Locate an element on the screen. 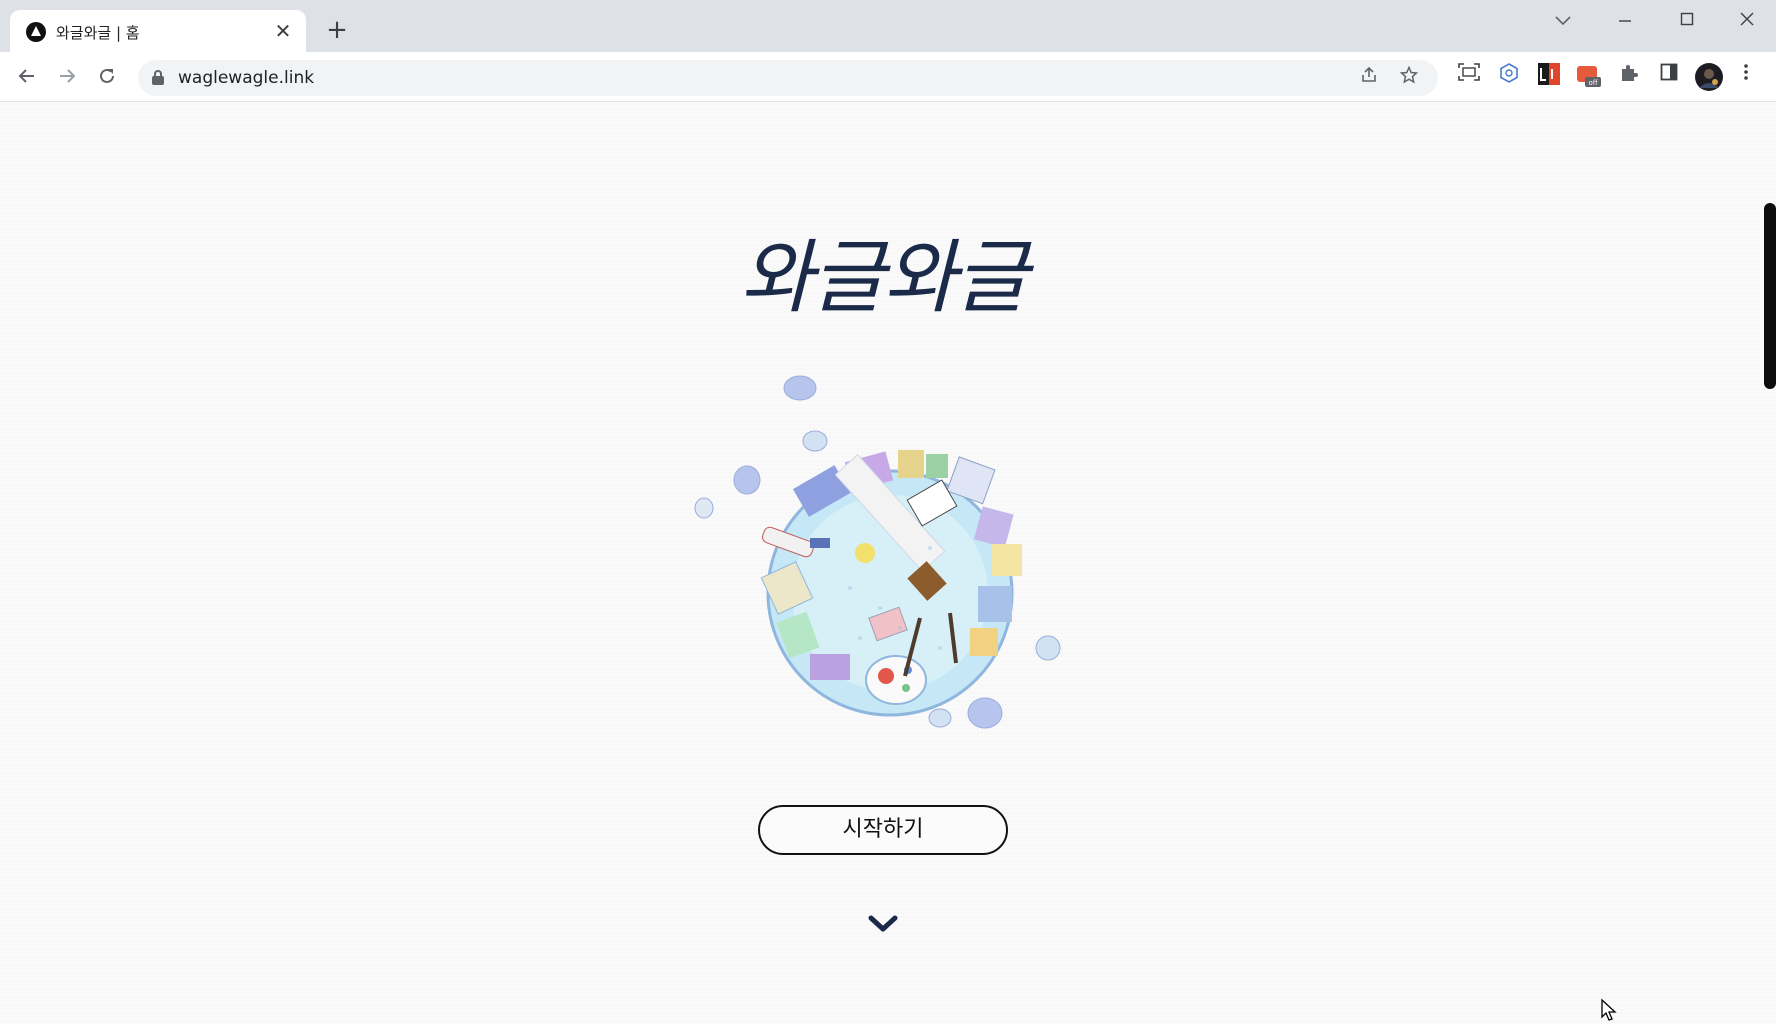  browser-tab: 와글와글 | 홈 ✕ is located at coordinates (158, 31).